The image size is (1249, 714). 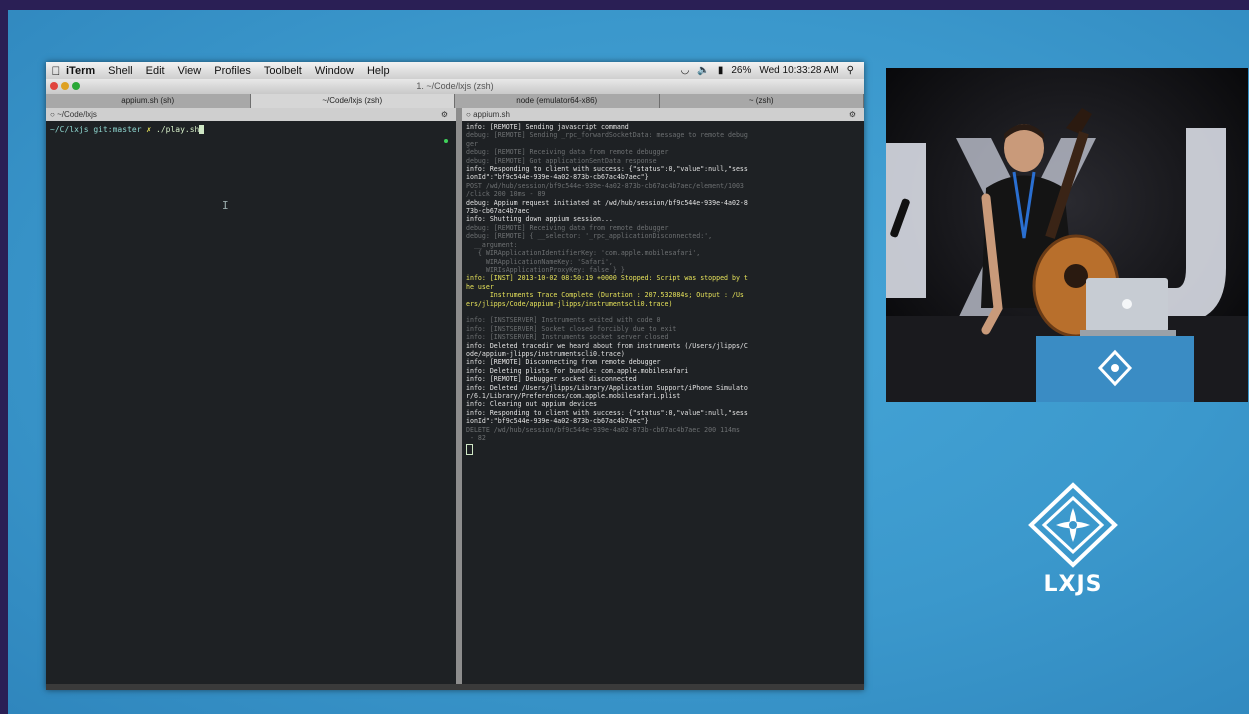 I want to click on log-line: /click 200 10ms - 89, so click(x=506, y=194).